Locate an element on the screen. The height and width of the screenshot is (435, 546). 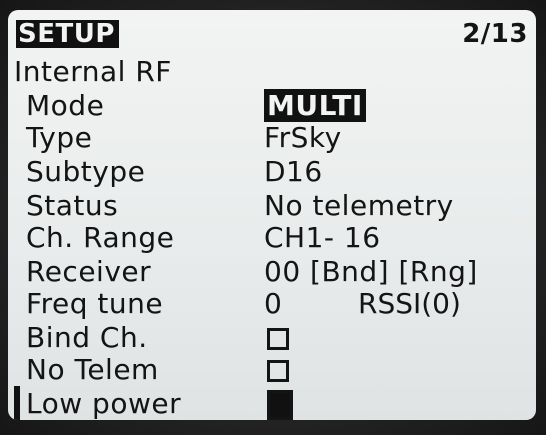
low-power-label: Low power is located at coordinates (104, 403).